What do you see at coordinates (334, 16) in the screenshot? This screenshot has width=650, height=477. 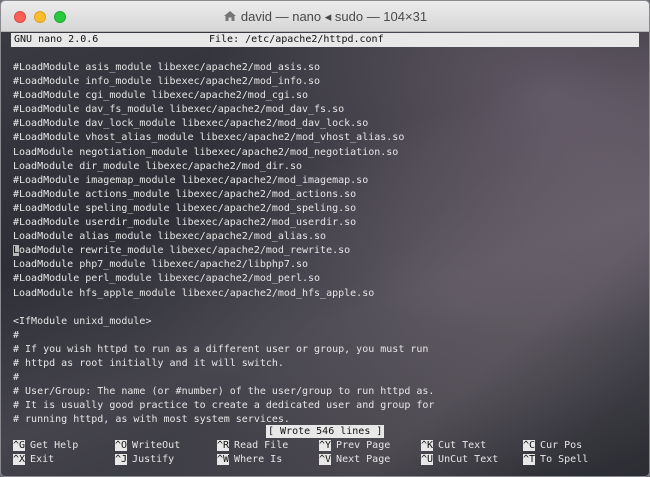 I see `window-title-text: david — nano ◂ sudo — 104×31` at bounding box center [334, 16].